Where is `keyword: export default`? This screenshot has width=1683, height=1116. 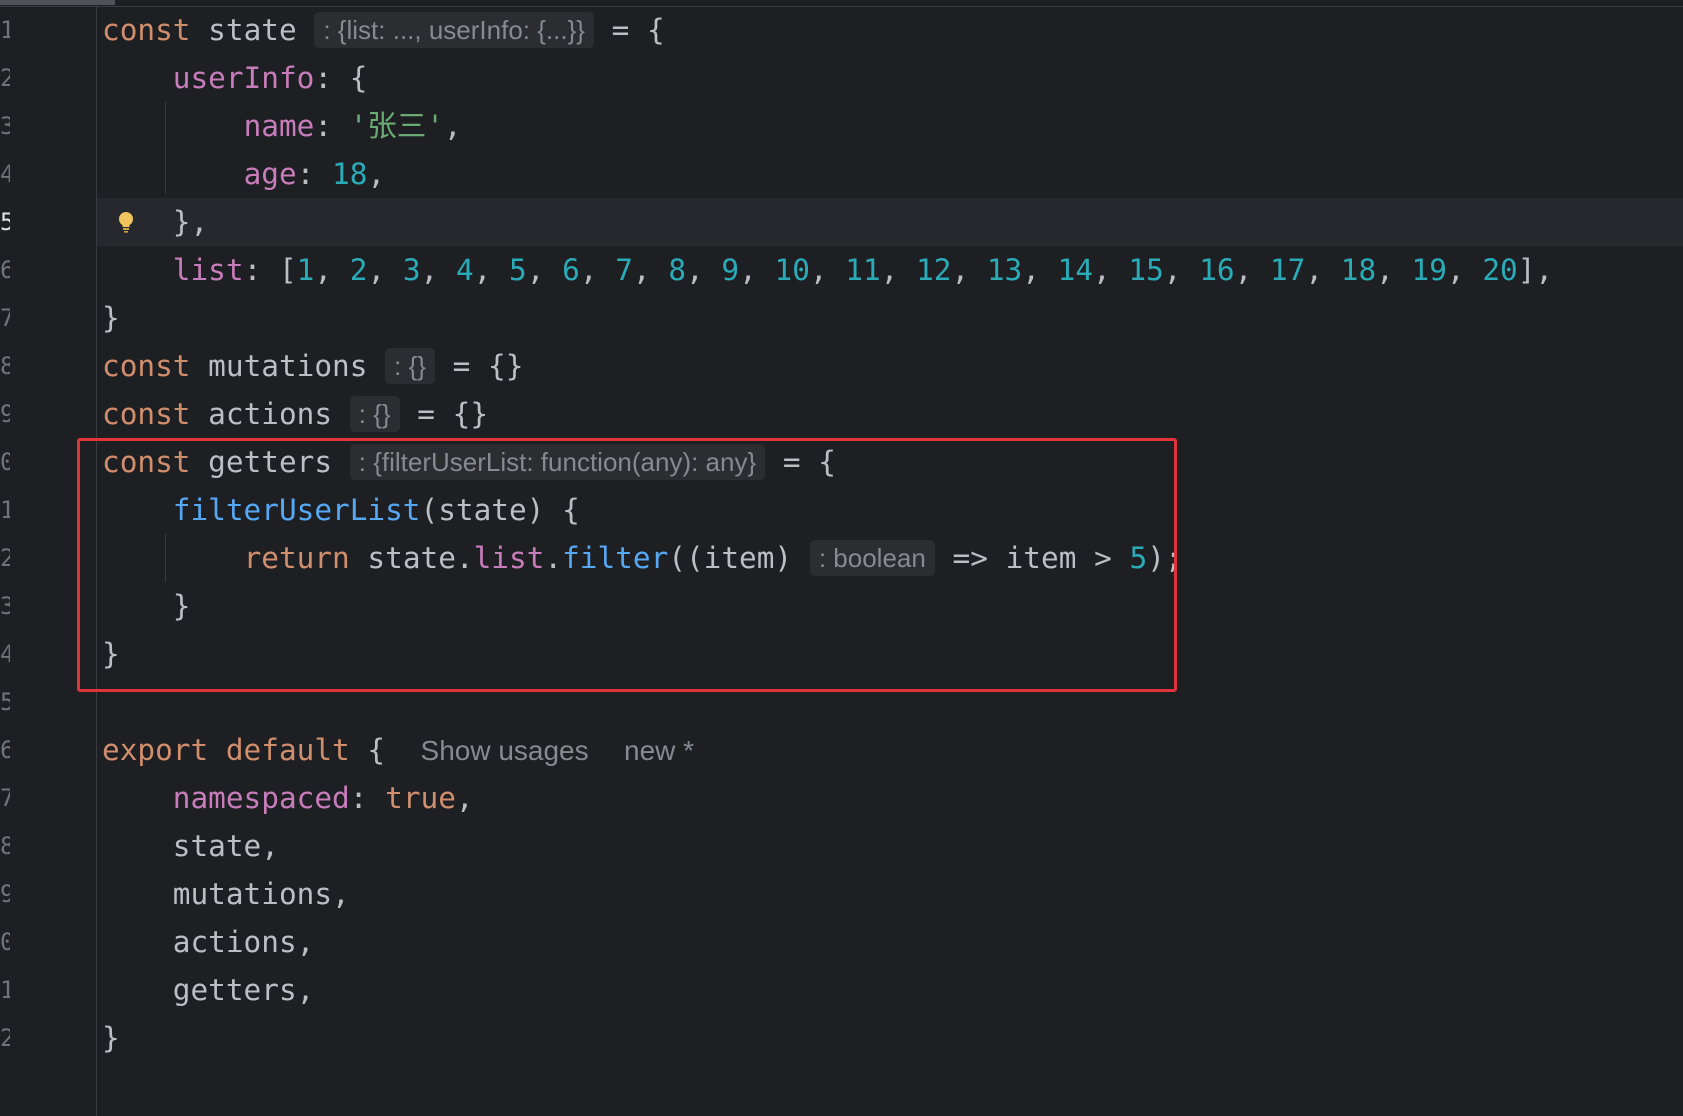 keyword: export default is located at coordinates (226, 750).